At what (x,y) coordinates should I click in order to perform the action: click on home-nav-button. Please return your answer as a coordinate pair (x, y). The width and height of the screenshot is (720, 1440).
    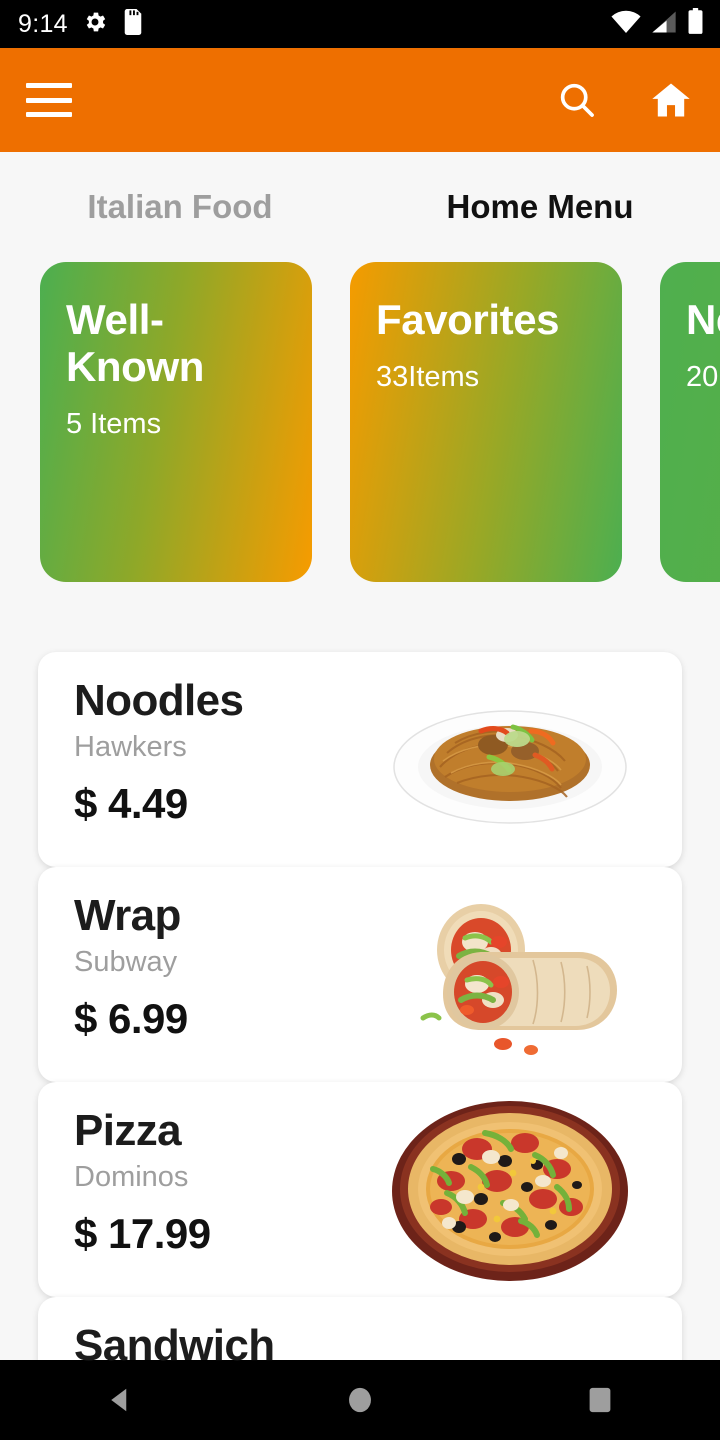
    Looking at the image, I should click on (360, 1400).